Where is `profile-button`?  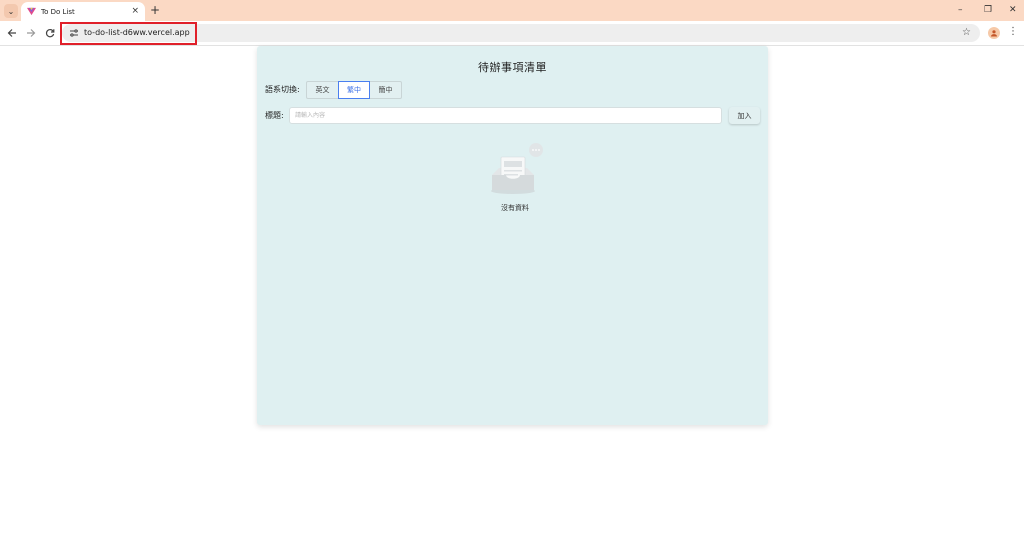 profile-button is located at coordinates (994, 33).